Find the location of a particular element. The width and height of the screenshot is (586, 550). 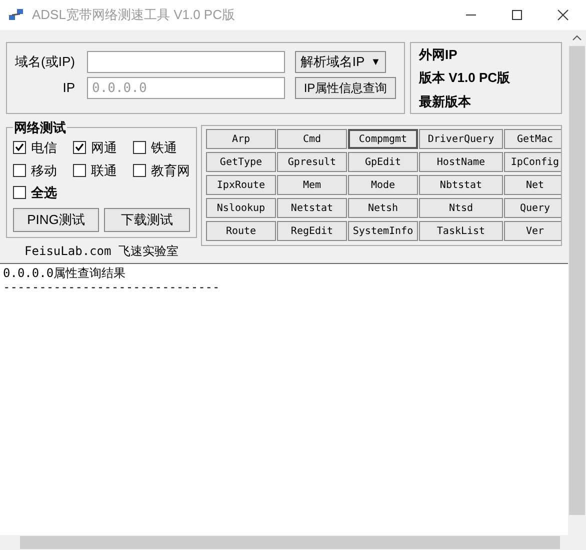

command-button: GetMac is located at coordinates (532, 139).